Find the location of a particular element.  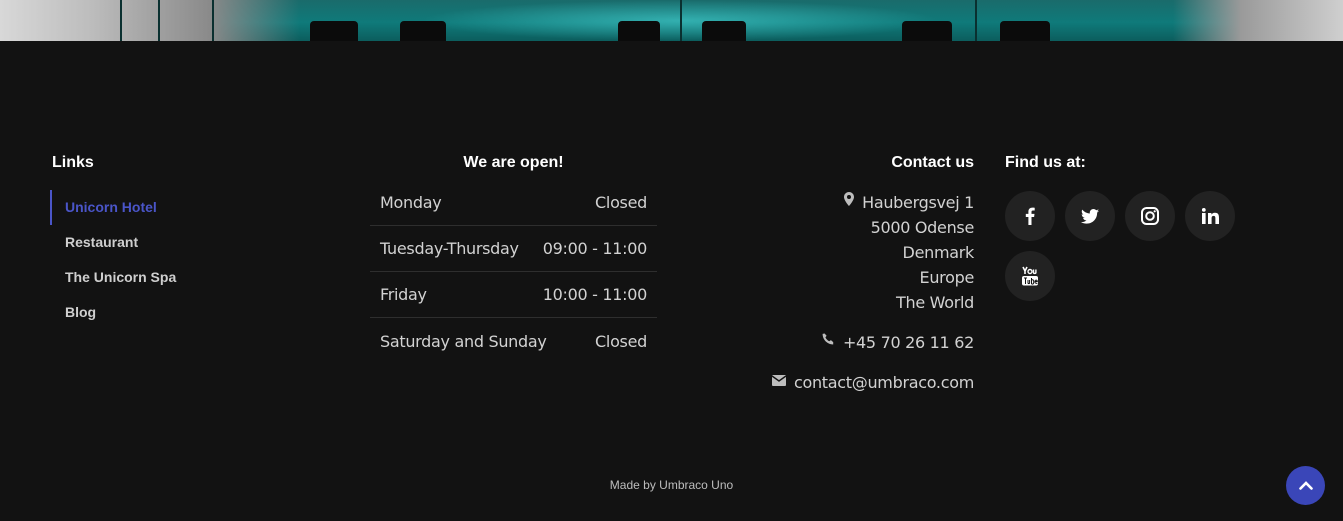

link-unicorn-hotel: Unicorn Hotel is located at coordinates (113, 207).